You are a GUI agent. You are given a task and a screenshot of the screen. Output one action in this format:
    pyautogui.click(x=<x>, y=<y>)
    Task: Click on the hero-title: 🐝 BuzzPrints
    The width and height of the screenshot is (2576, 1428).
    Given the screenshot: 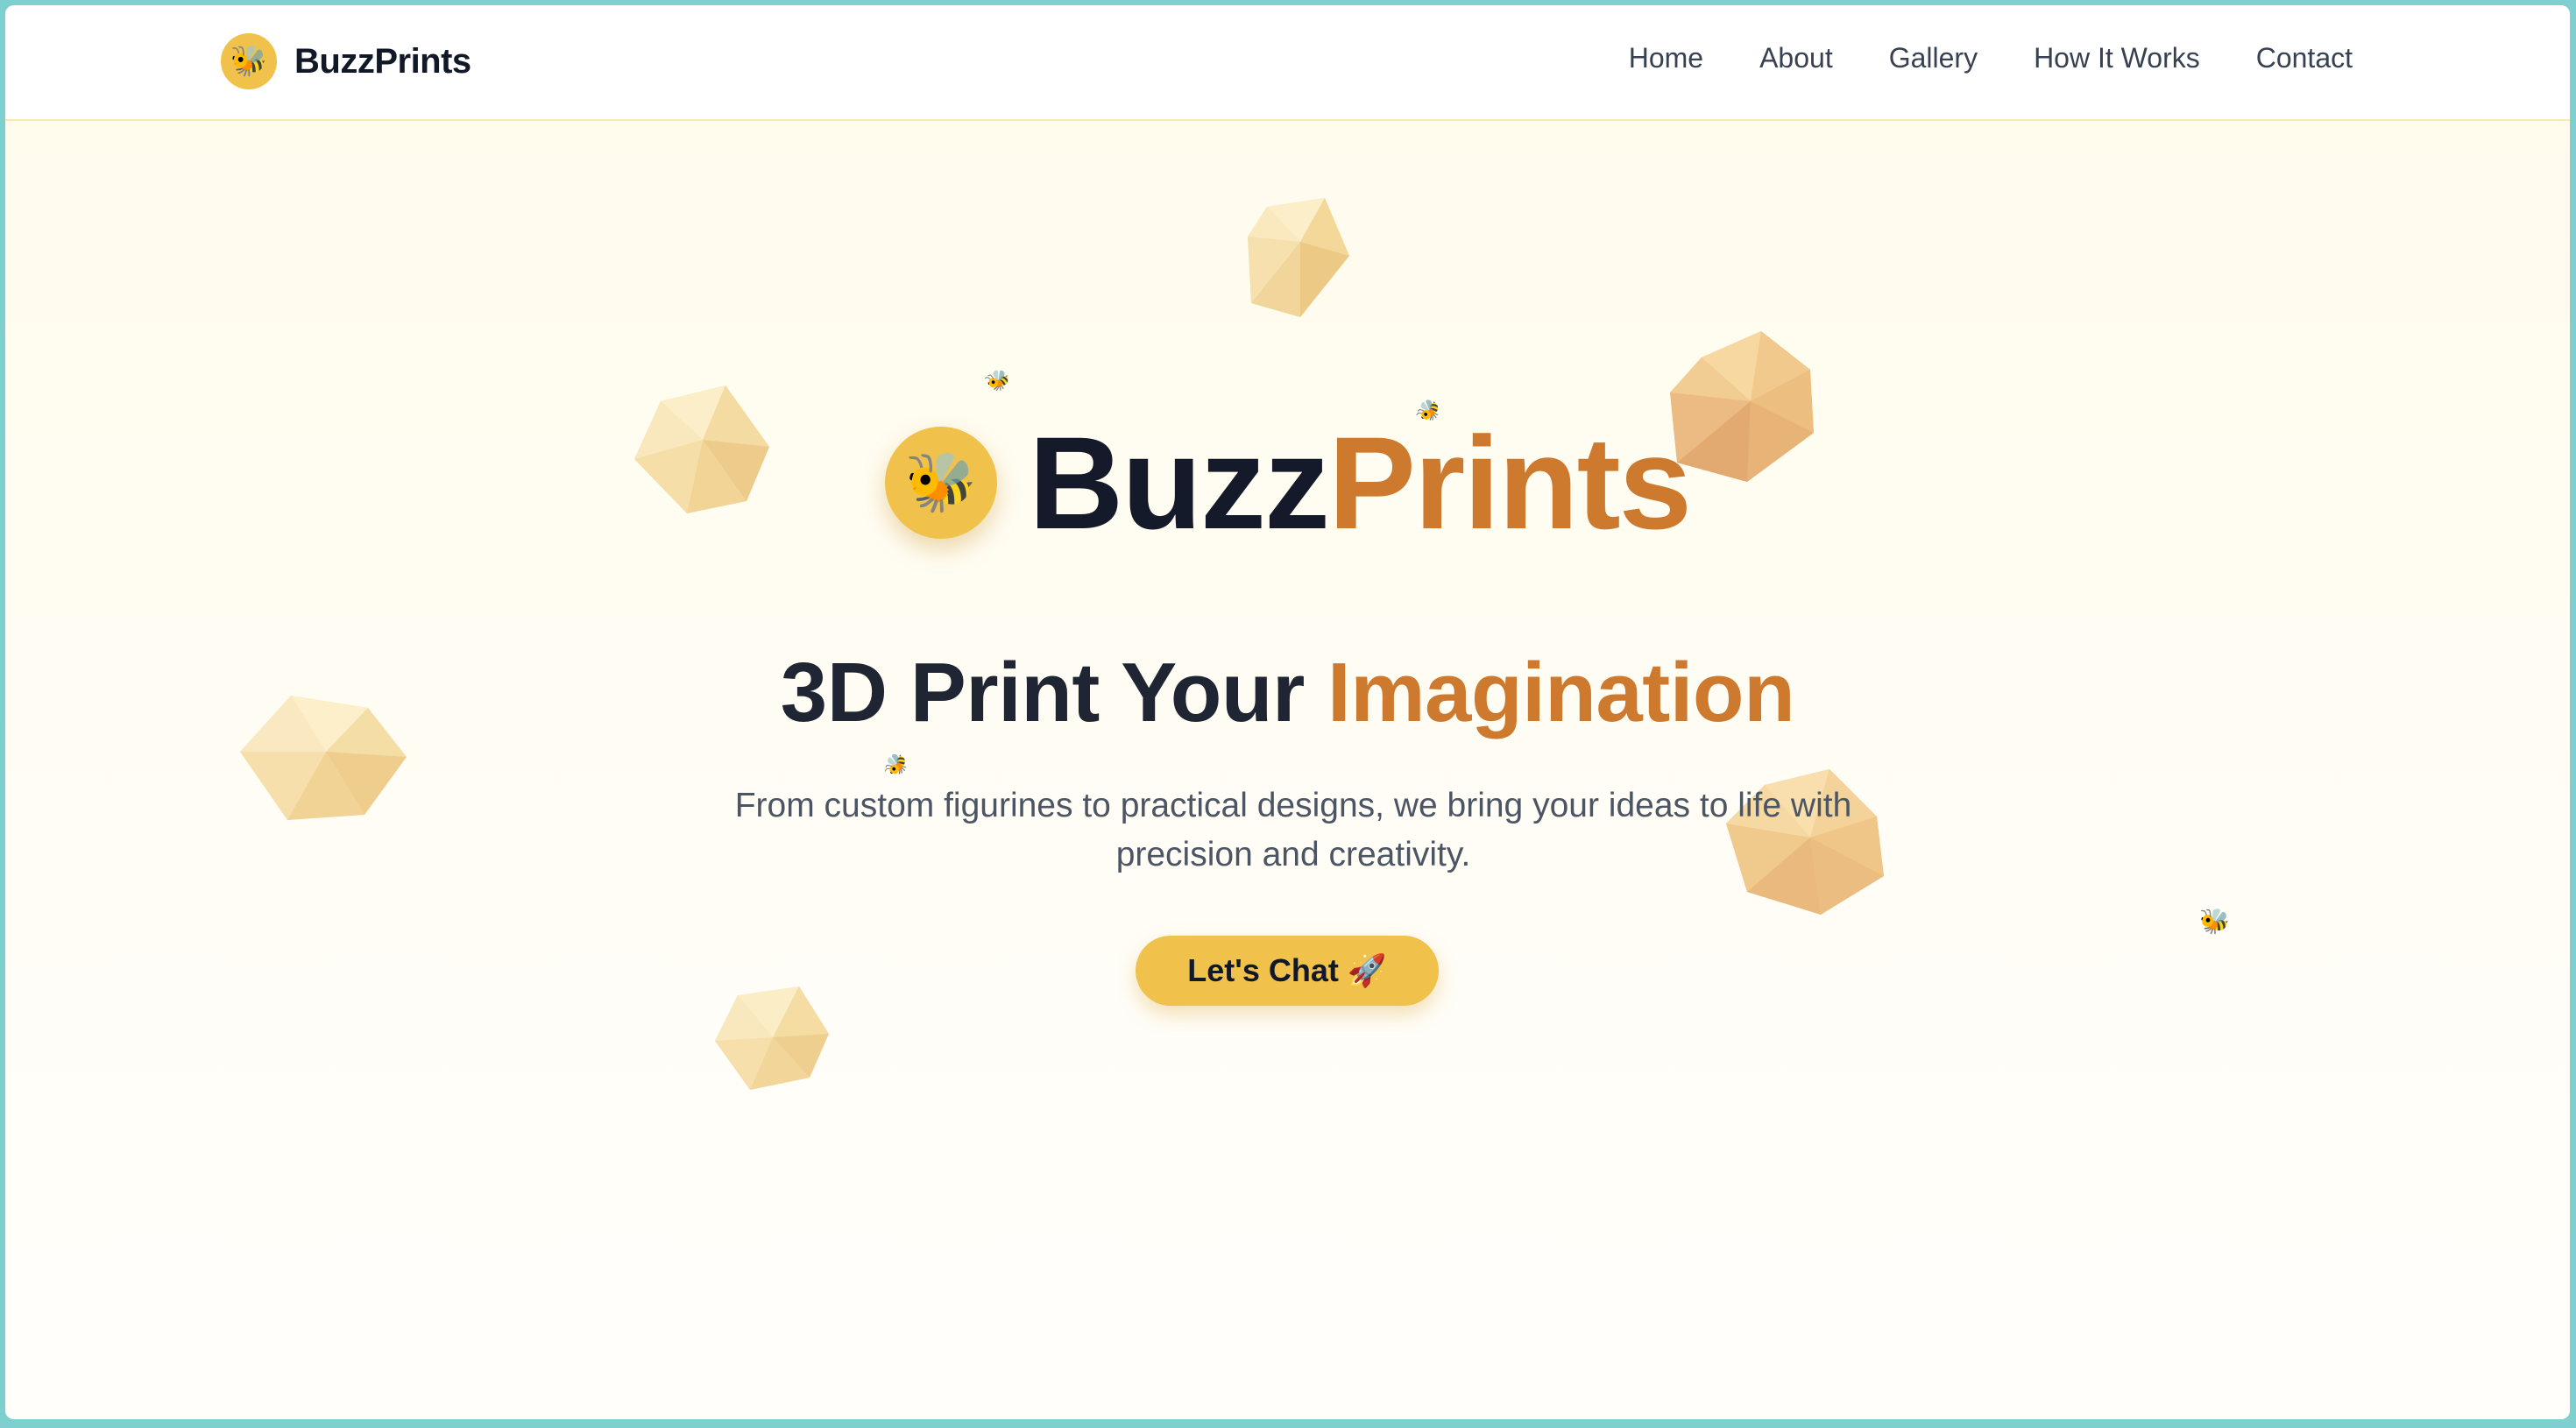 What is the action you would take?
    pyautogui.click(x=1287, y=482)
    